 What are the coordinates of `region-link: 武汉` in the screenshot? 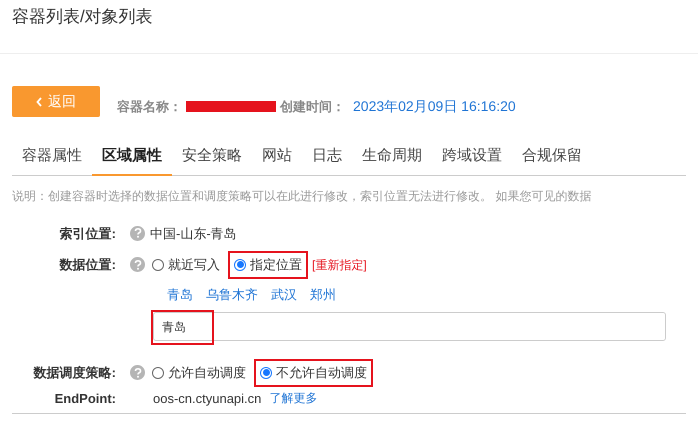 It's located at (284, 294).